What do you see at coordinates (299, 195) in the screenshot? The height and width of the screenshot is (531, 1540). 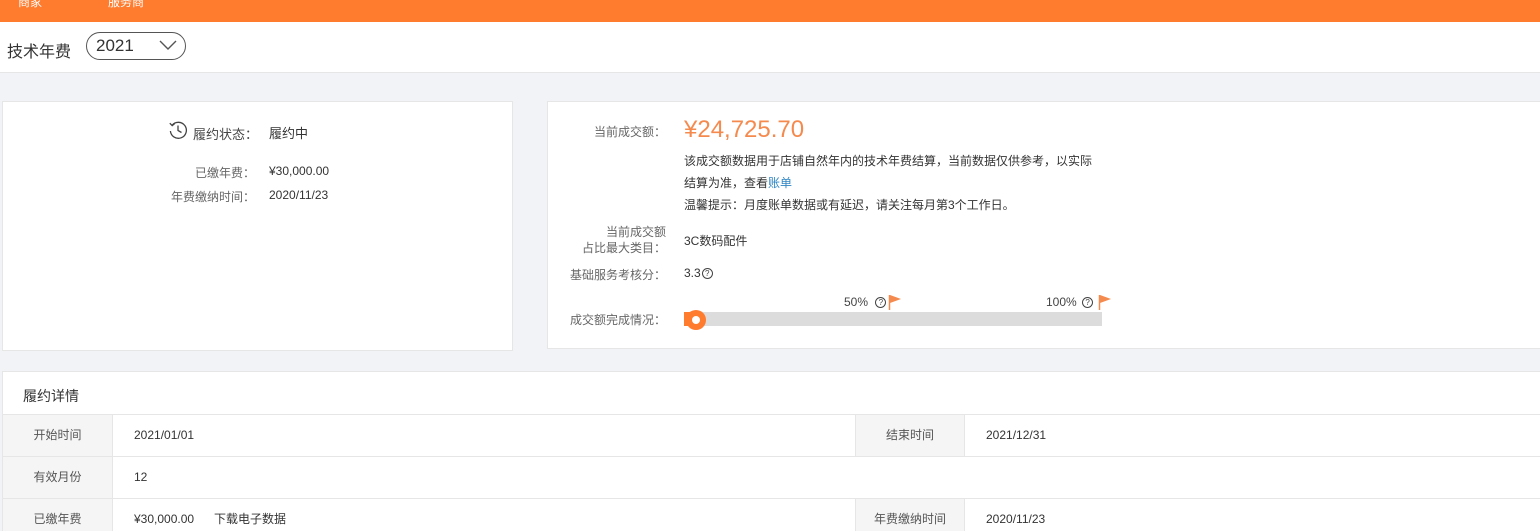 I see `pay-time-value: 2020/11/23` at bounding box center [299, 195].